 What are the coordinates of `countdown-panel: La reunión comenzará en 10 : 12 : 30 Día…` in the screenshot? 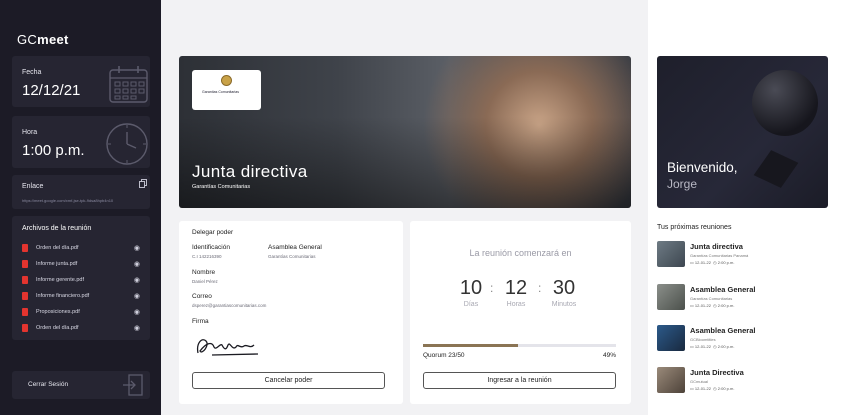 It's located at (520, 312).